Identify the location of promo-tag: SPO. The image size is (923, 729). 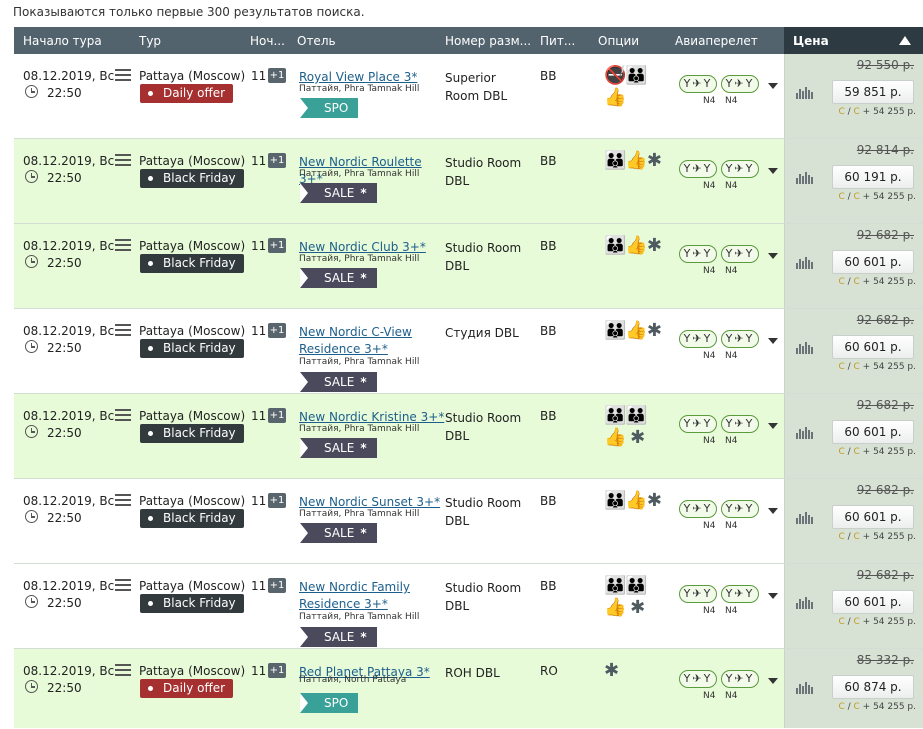
(329, 703).